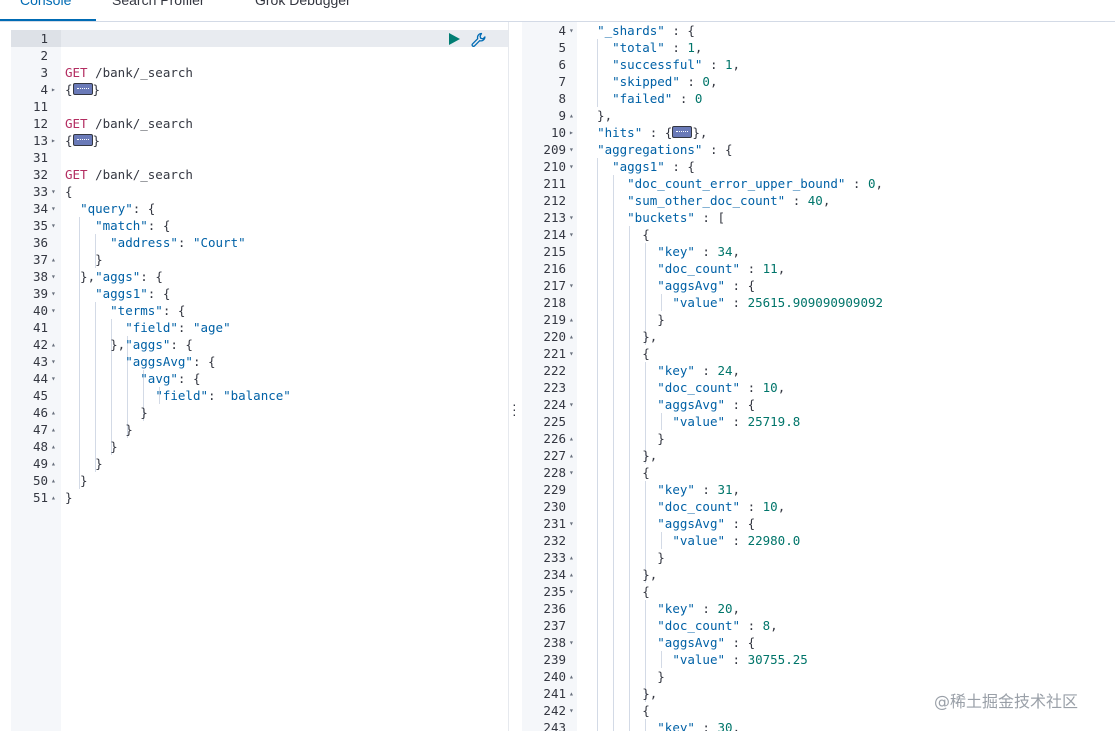 This screenshot has width=1115, height=731. What do you see at coordinates (619, 455) in the screenshot?
I see `code-text: },` at bounding box center [619, 455].